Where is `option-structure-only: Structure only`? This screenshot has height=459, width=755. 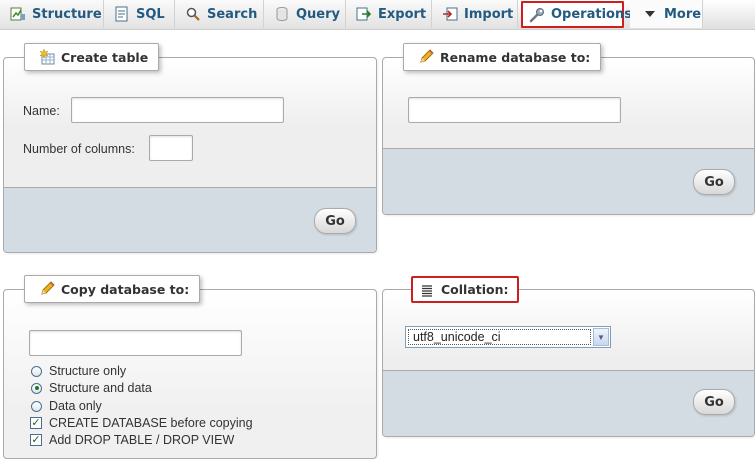
option-structure-only: Structure only is located at coordinates (78, 371).